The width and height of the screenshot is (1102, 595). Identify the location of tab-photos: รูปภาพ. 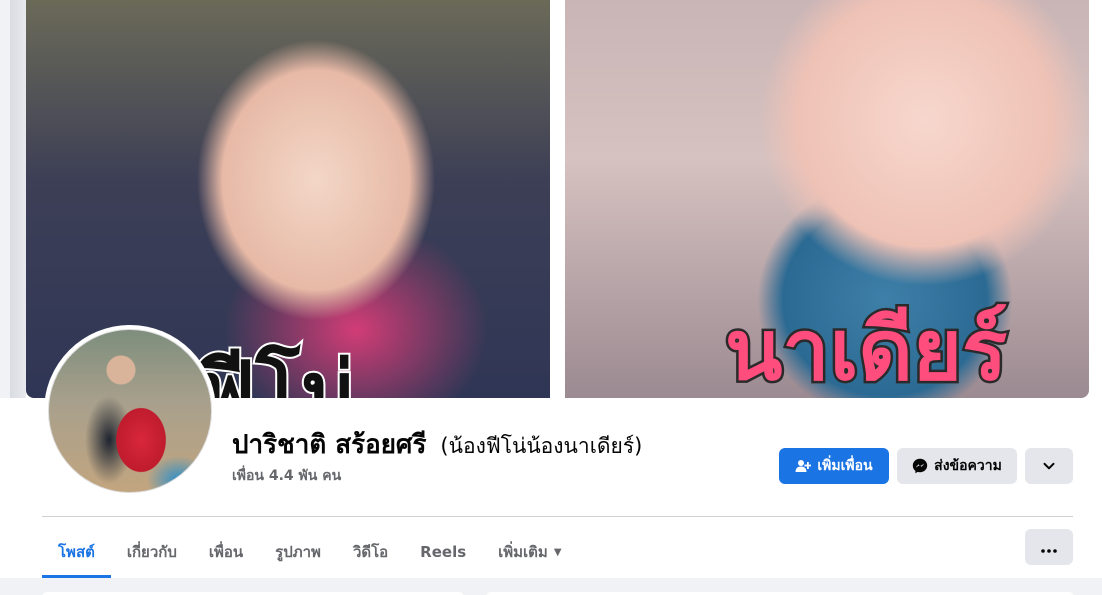
(298, 552).